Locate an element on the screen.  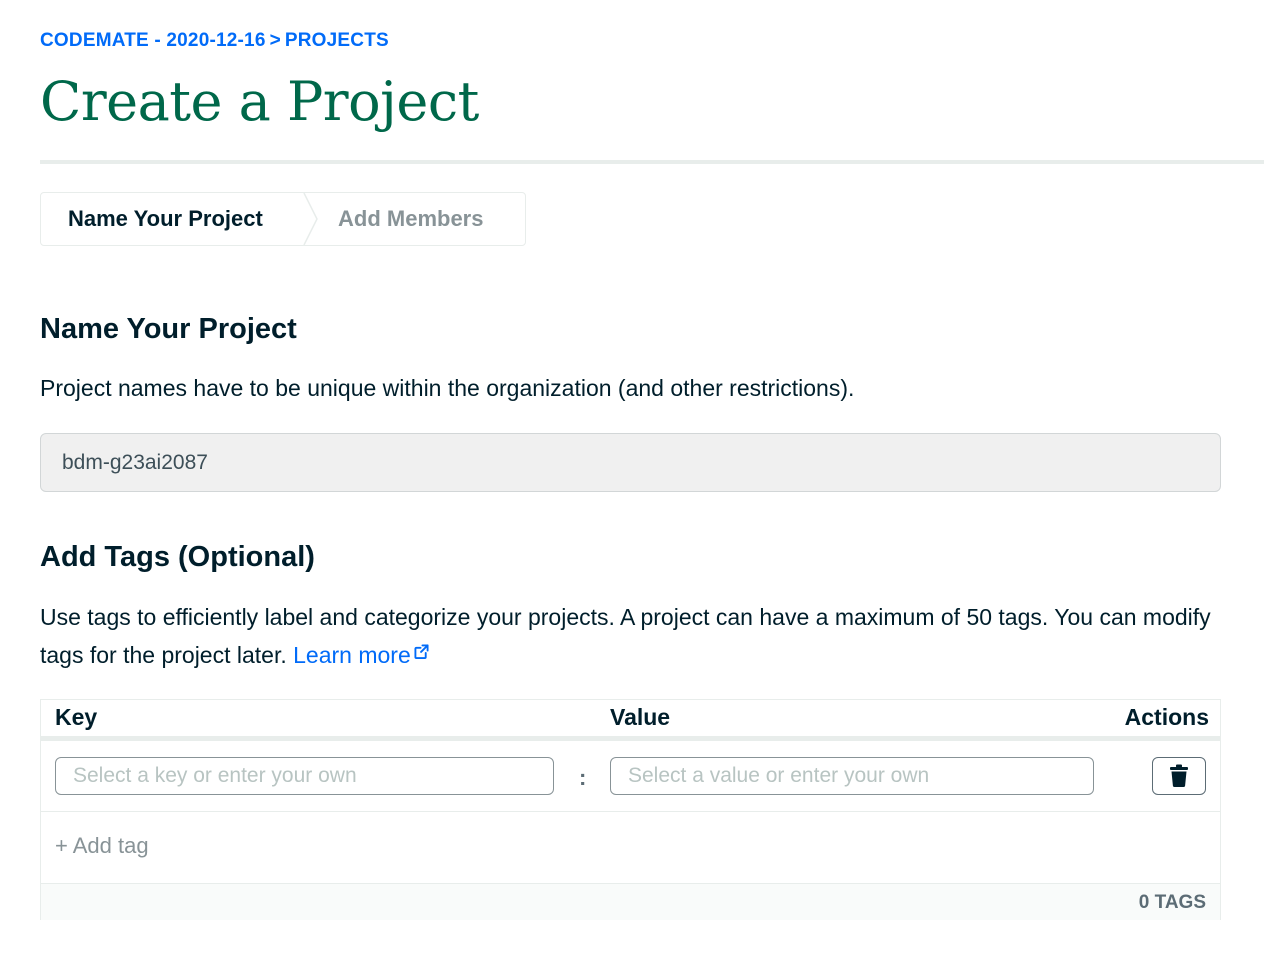
column-header-actions: Actions is located at coordinates (1166, 717).